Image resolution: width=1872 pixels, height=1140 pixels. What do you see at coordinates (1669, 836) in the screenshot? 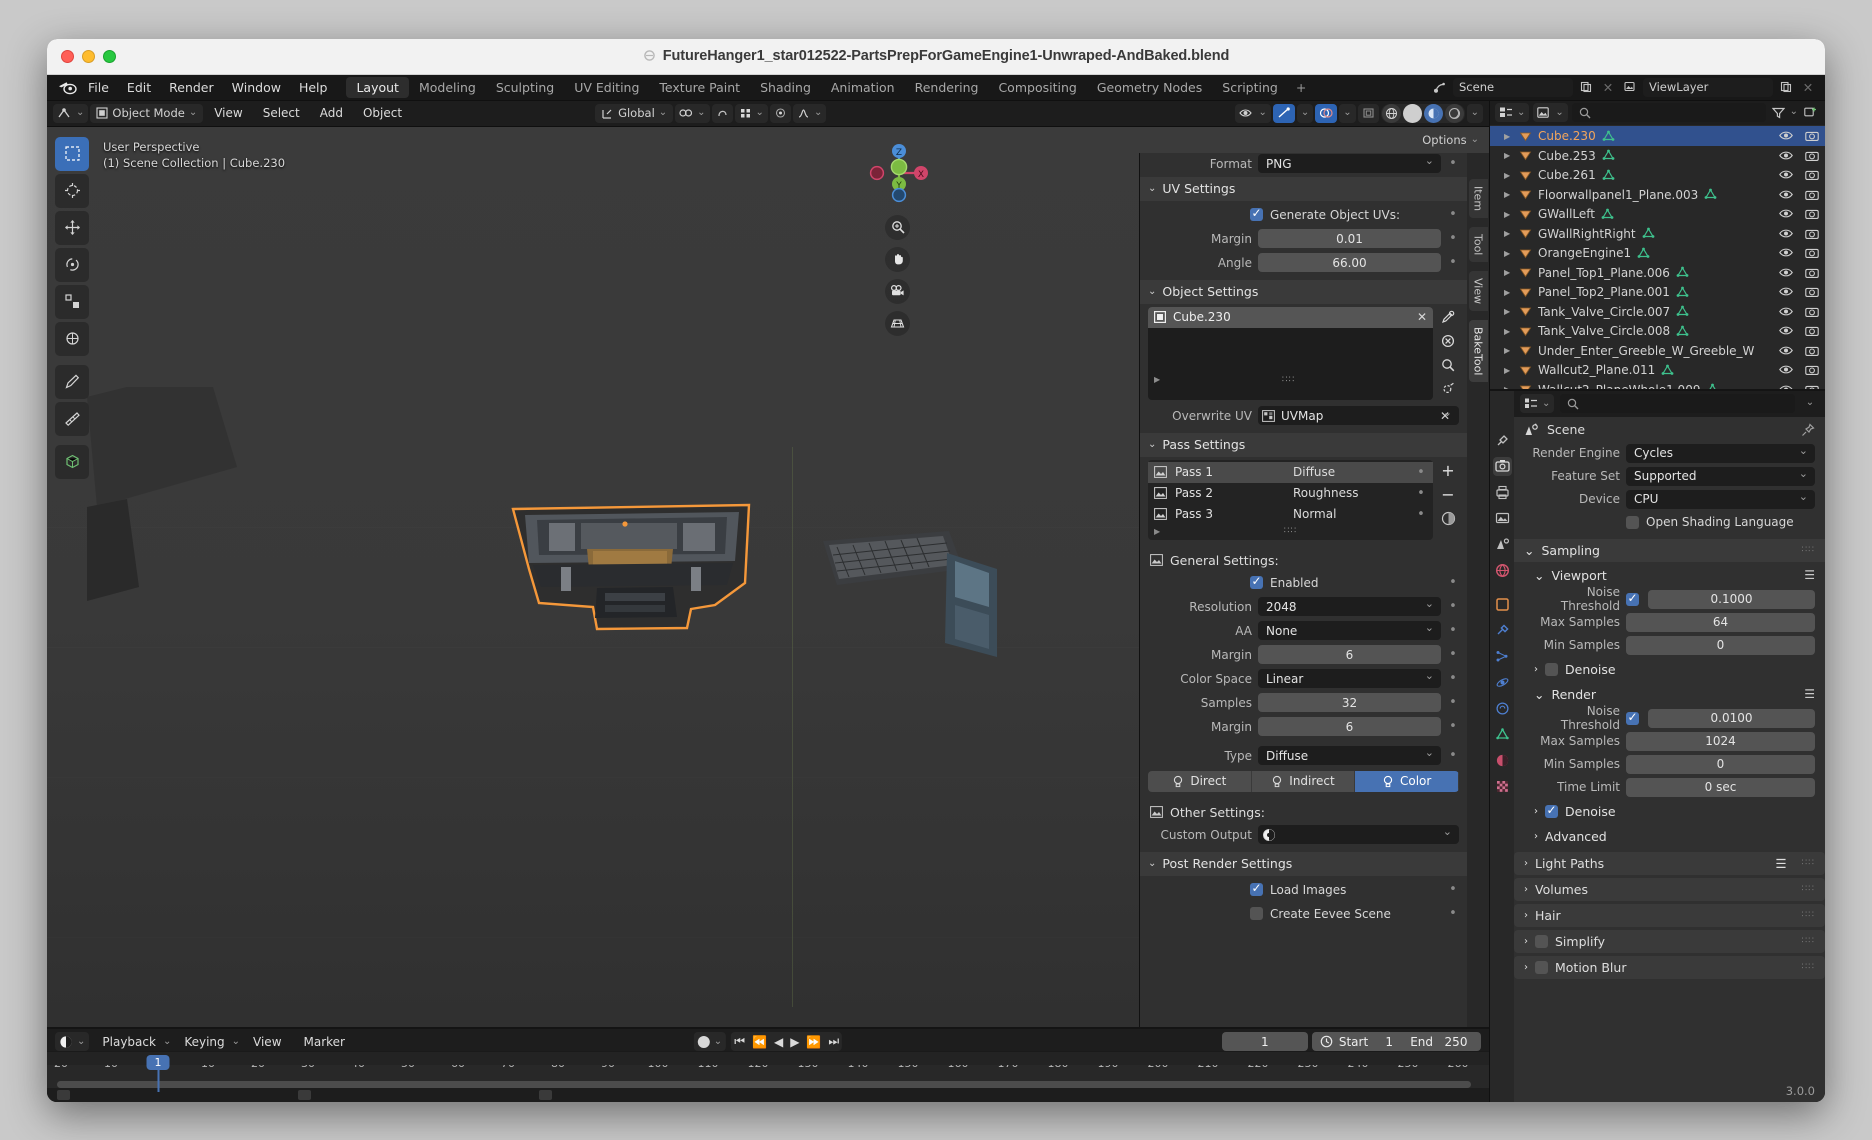
I see `render-advanced-header: › Advanced` at bounding box center [1669, 836].